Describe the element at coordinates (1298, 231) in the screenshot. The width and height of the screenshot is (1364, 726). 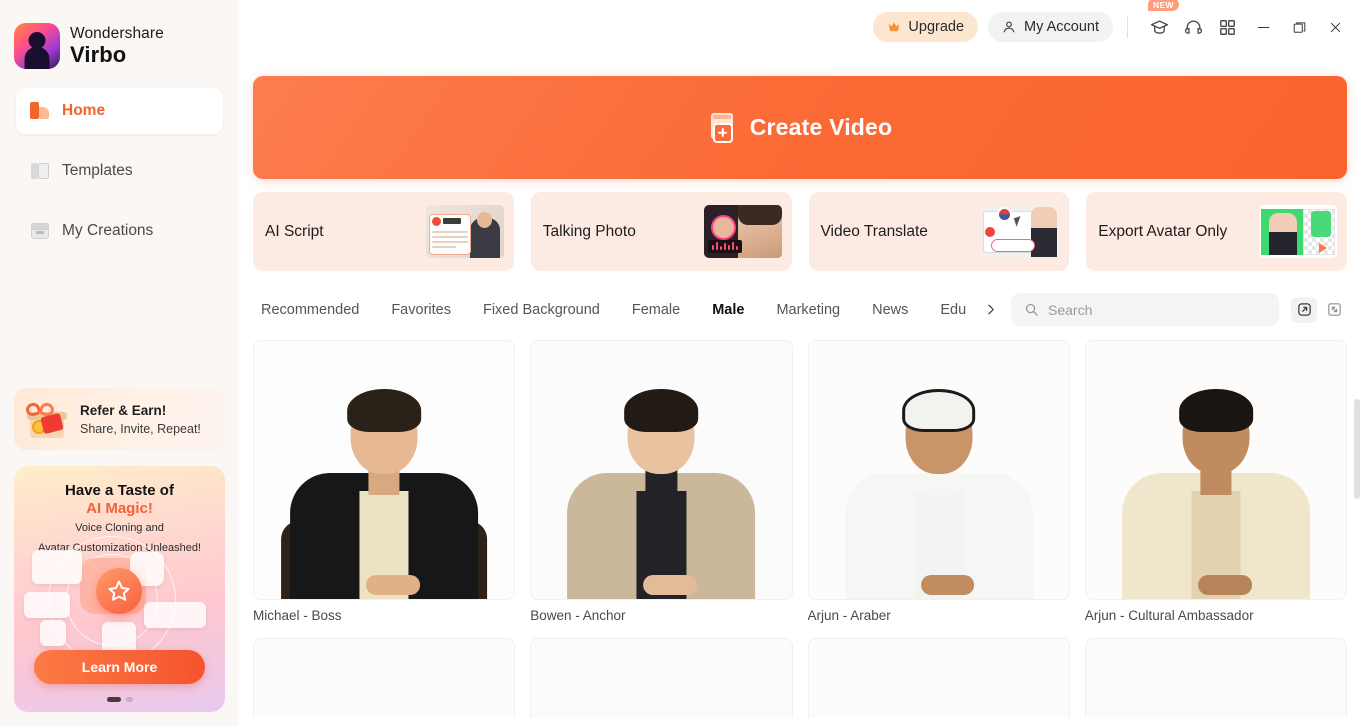
I see `export-avatar-thumb` at that location.